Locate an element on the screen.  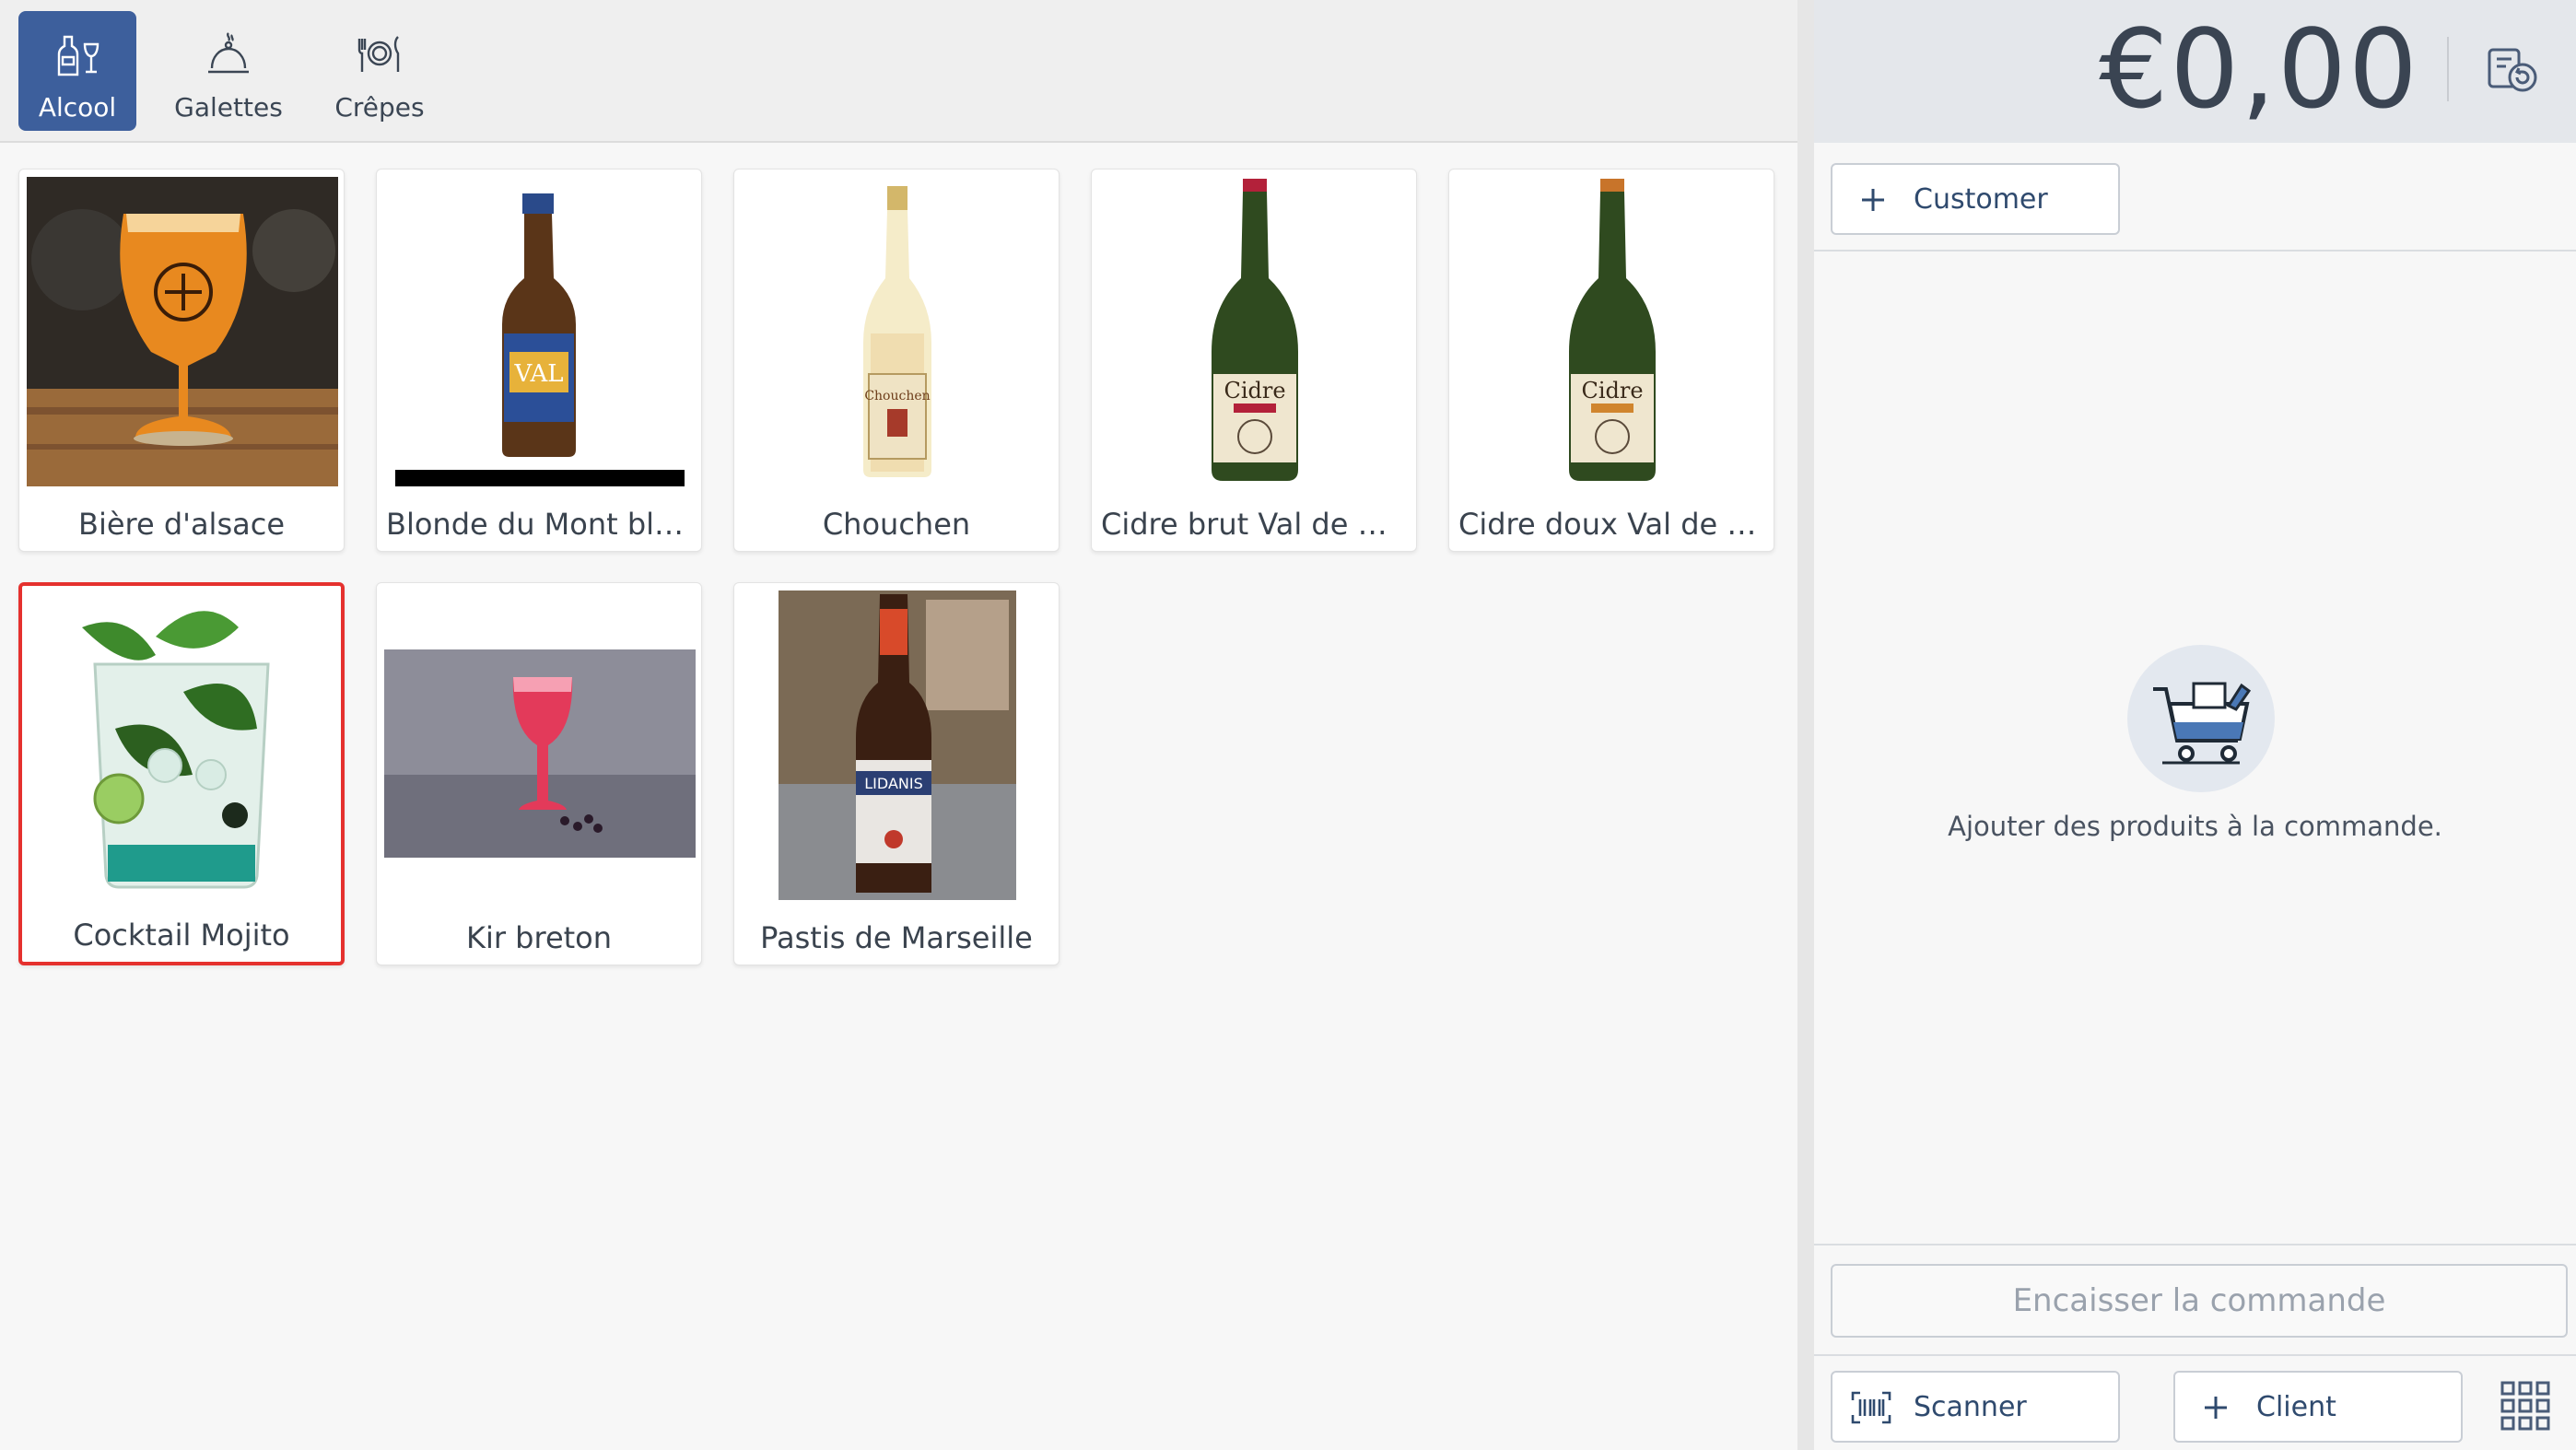
empty-cart-message: Ajouter des produits à la commande. is located at coordinates (2195, 827).